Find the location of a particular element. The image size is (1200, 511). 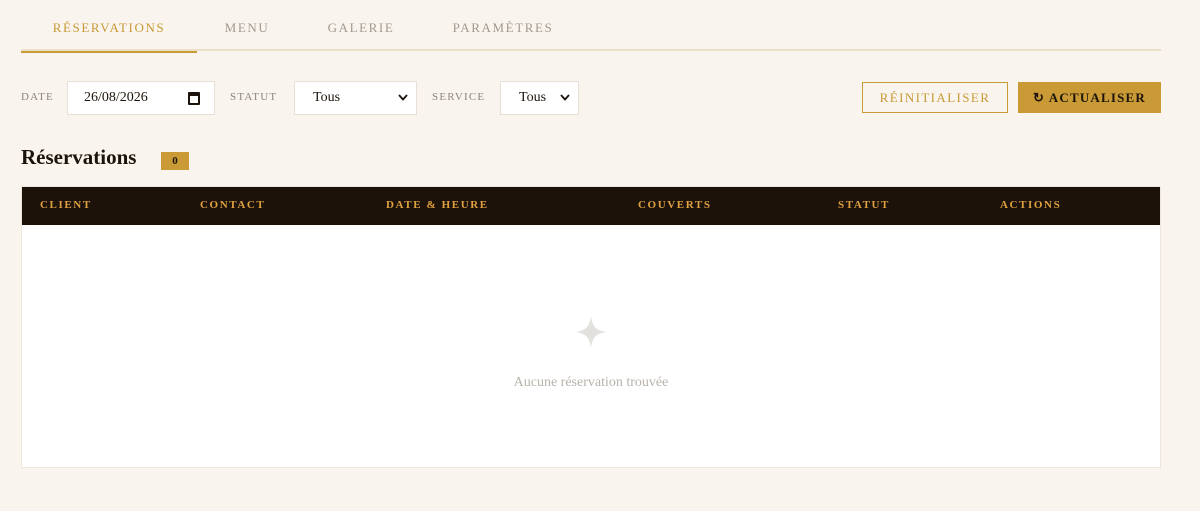

tab-galerie: GALERIE is located at coordinates (361, 35).